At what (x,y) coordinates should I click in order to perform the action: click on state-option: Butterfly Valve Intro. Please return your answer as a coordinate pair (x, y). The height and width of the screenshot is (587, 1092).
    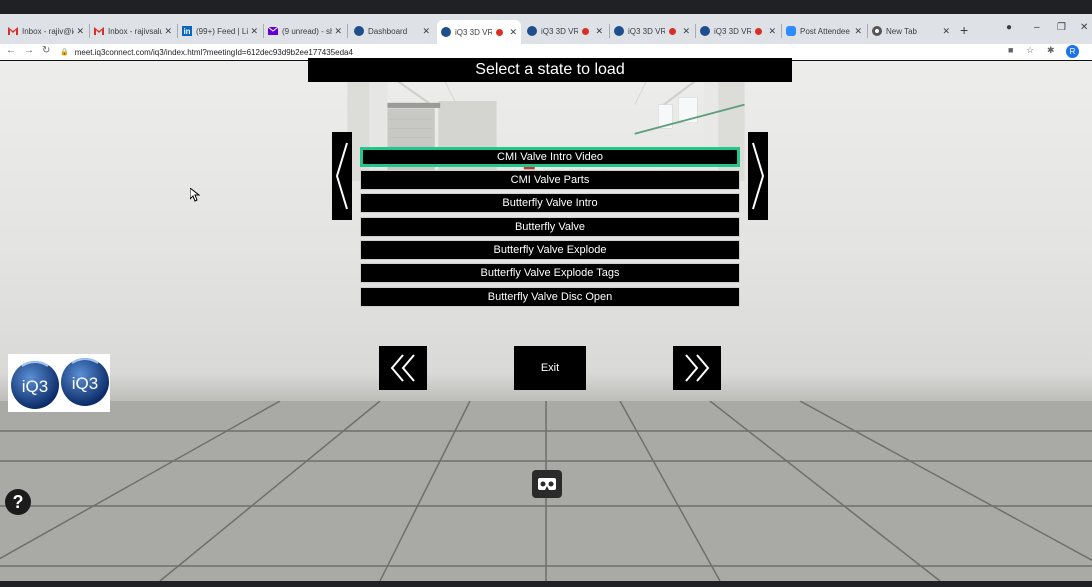
    Looking at the image, I should click on (550, 203).